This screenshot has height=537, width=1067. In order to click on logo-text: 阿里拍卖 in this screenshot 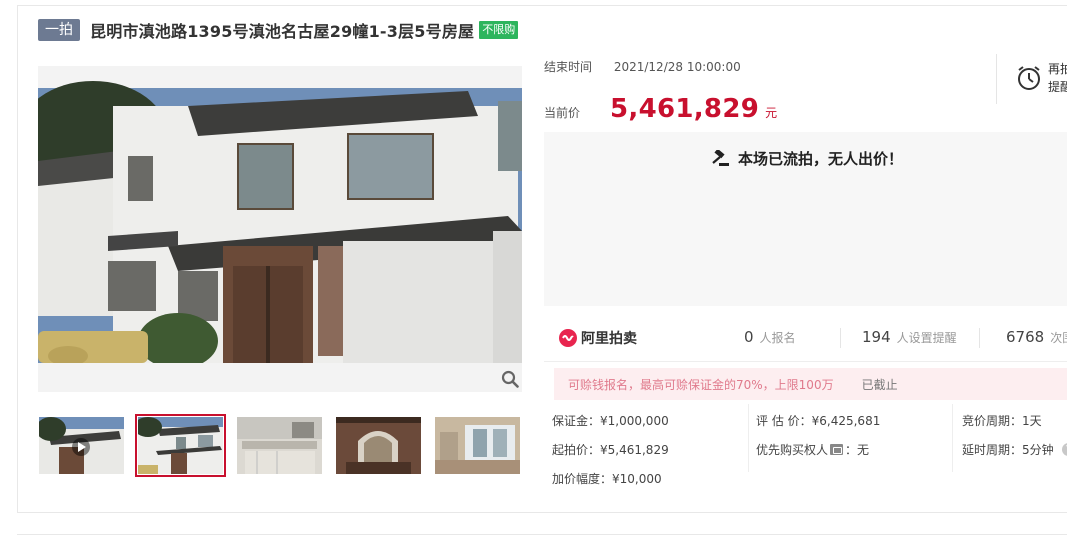, I will do `click(609, 339)`.